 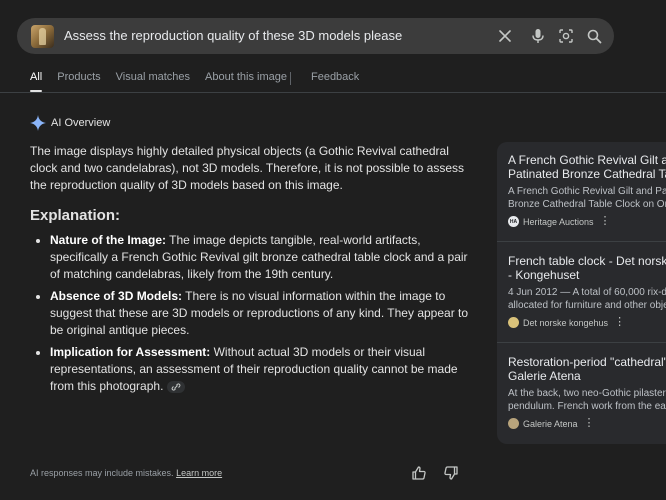 What do you see at coordinates (199, 473) in the screenshot?
I see `learn-more-link: Learn more` at bounding box center [199, 473].